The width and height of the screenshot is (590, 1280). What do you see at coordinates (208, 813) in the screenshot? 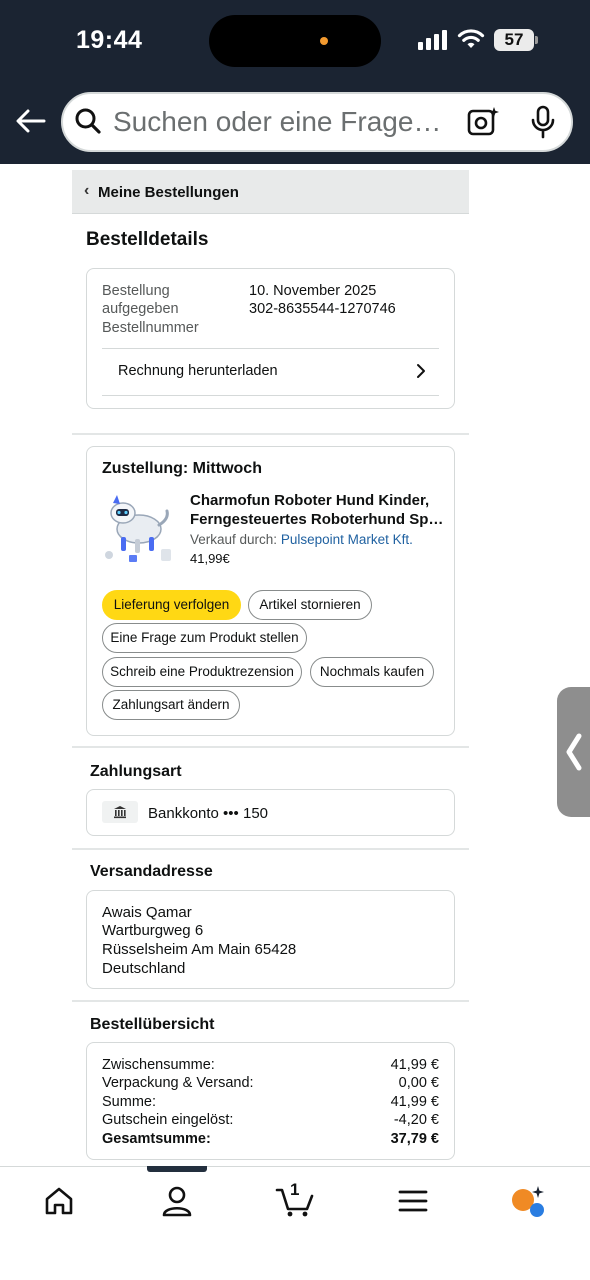
I see `payment-method: Bankkonto ••• 150` at bounding box center [208, 813].